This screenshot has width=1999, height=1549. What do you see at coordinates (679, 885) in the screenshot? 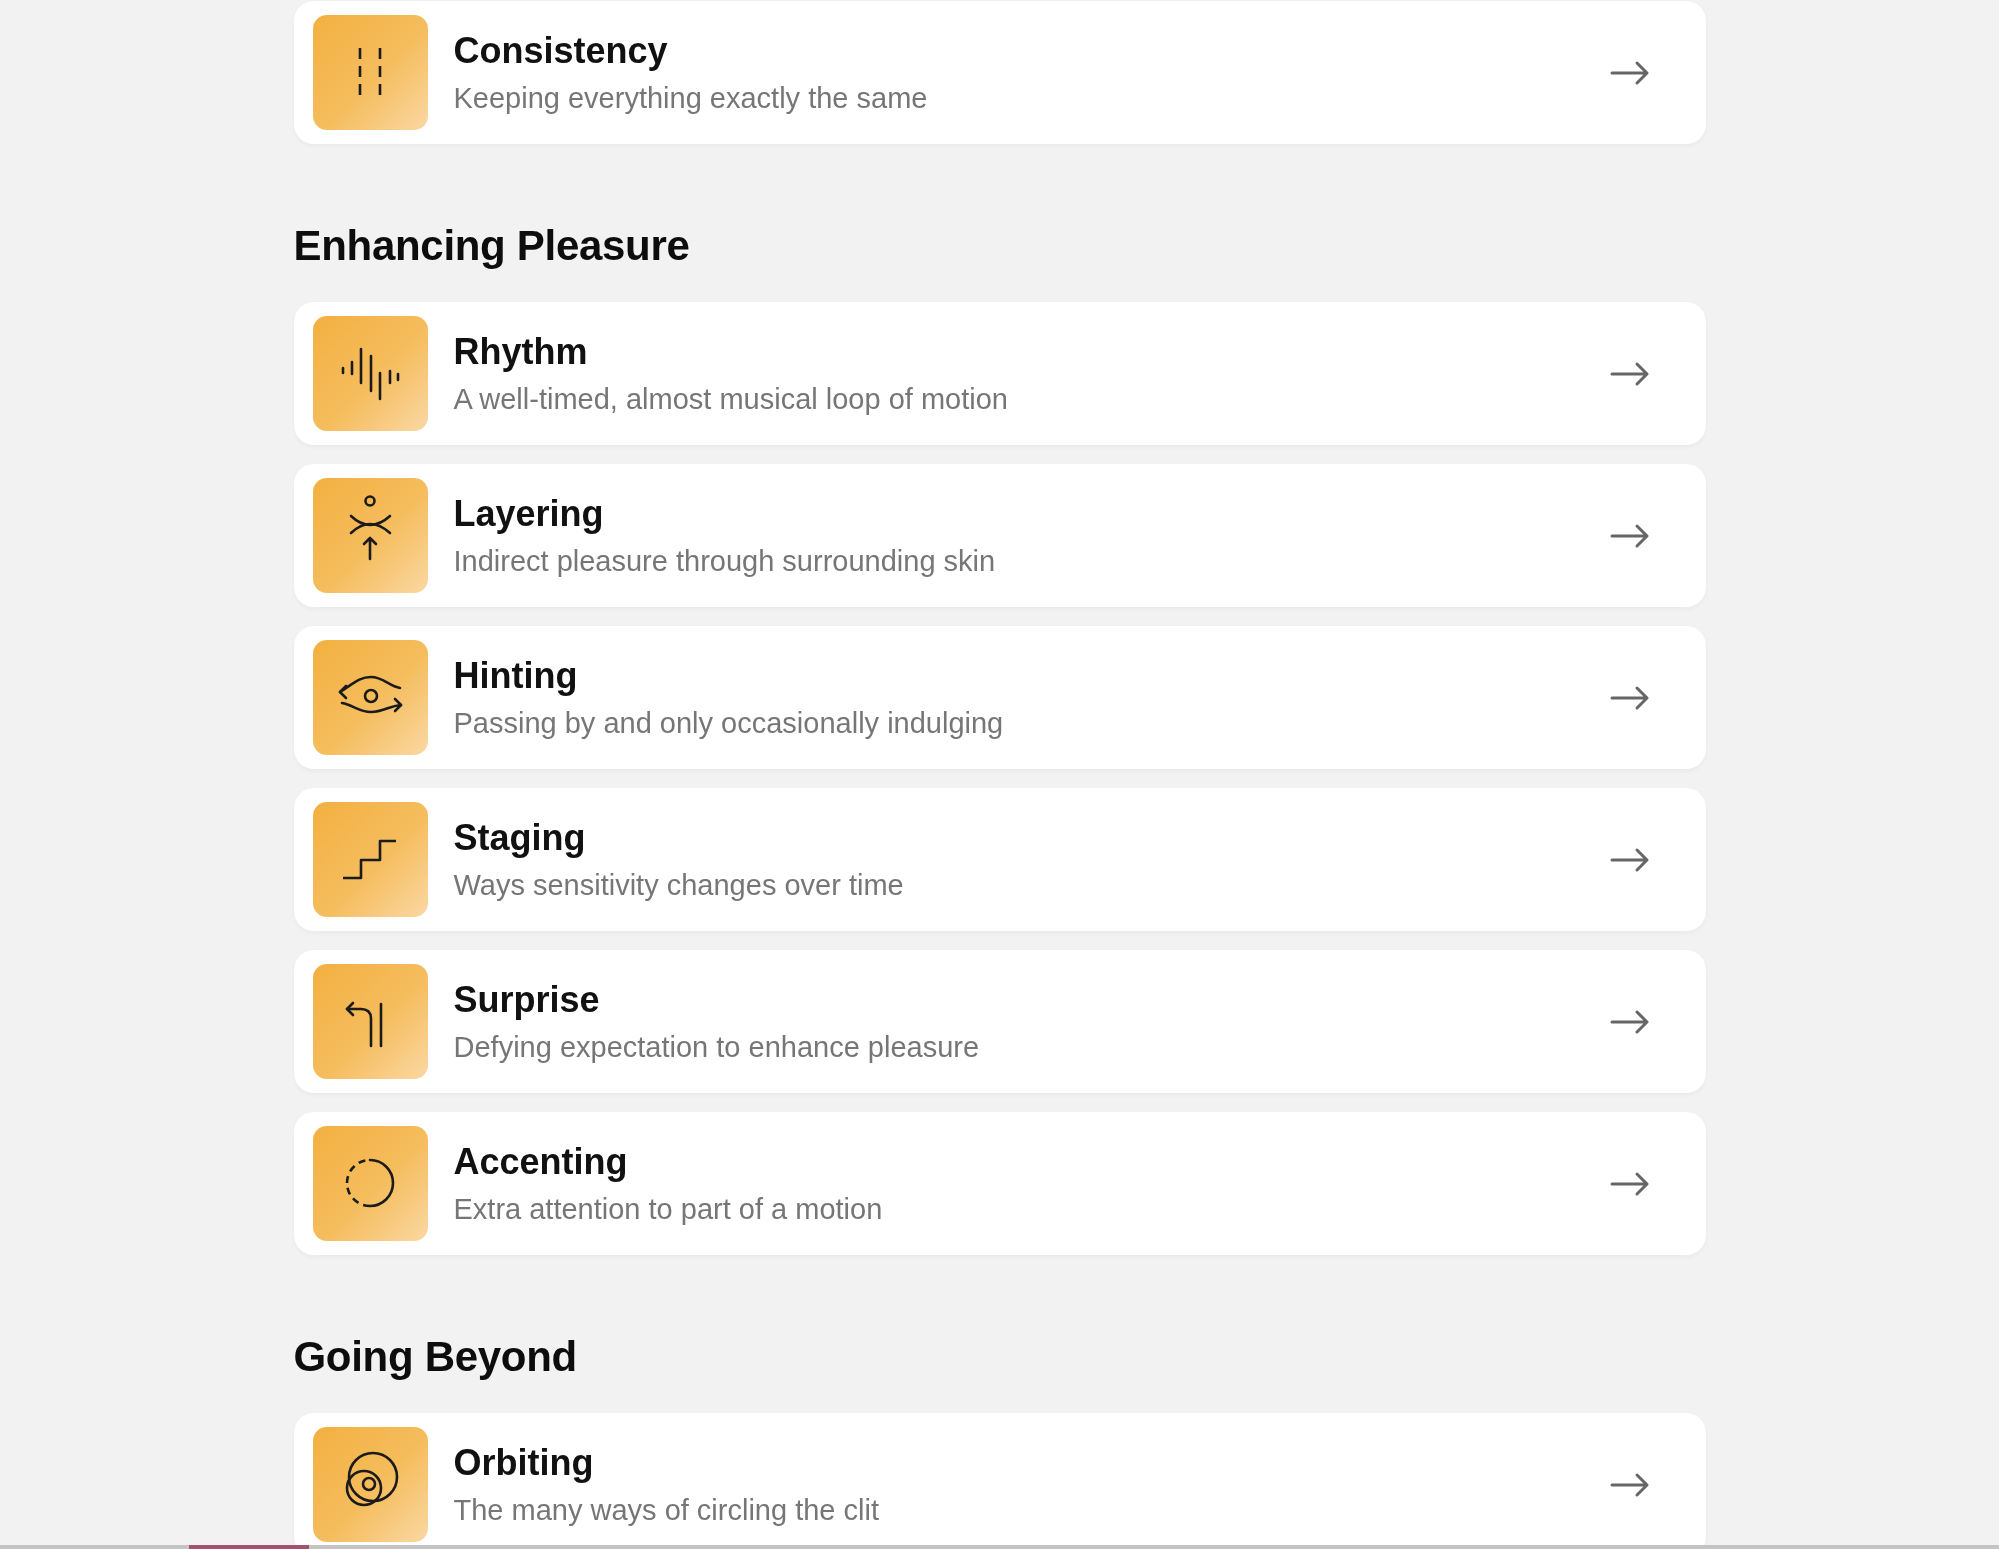
I see `topic-description: Ways sensitivity changes over time` at bounding box center [679, 885].